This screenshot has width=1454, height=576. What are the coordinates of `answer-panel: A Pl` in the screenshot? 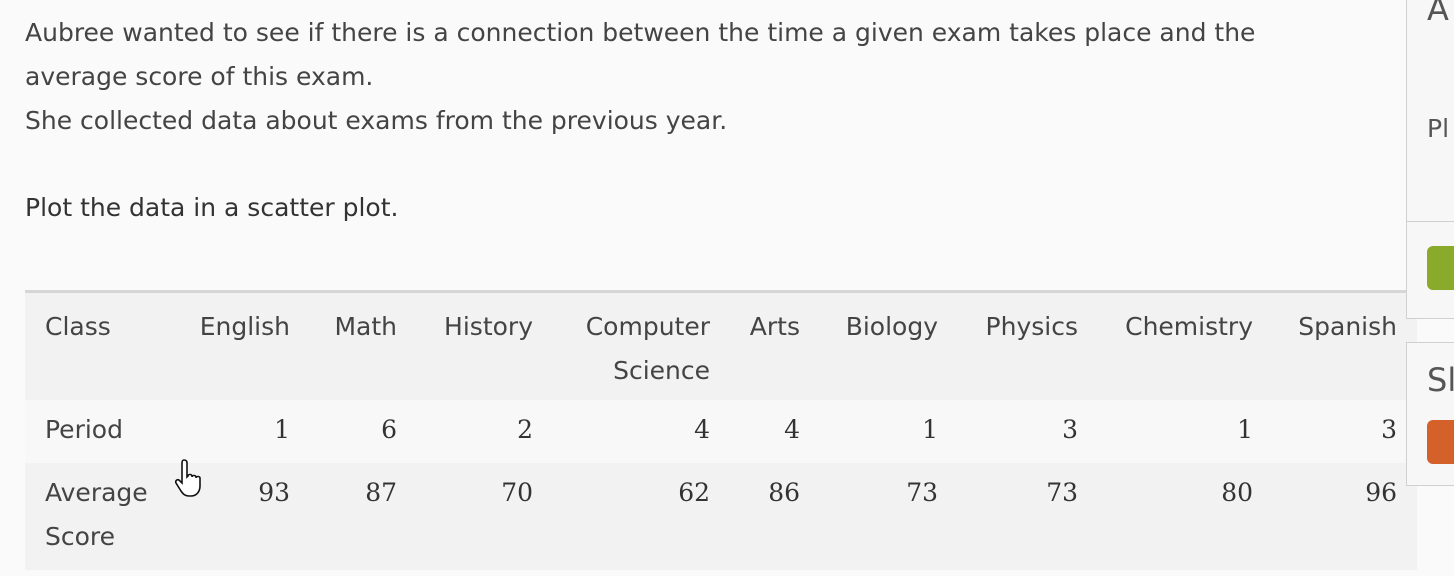 It's located at (1430, 159).